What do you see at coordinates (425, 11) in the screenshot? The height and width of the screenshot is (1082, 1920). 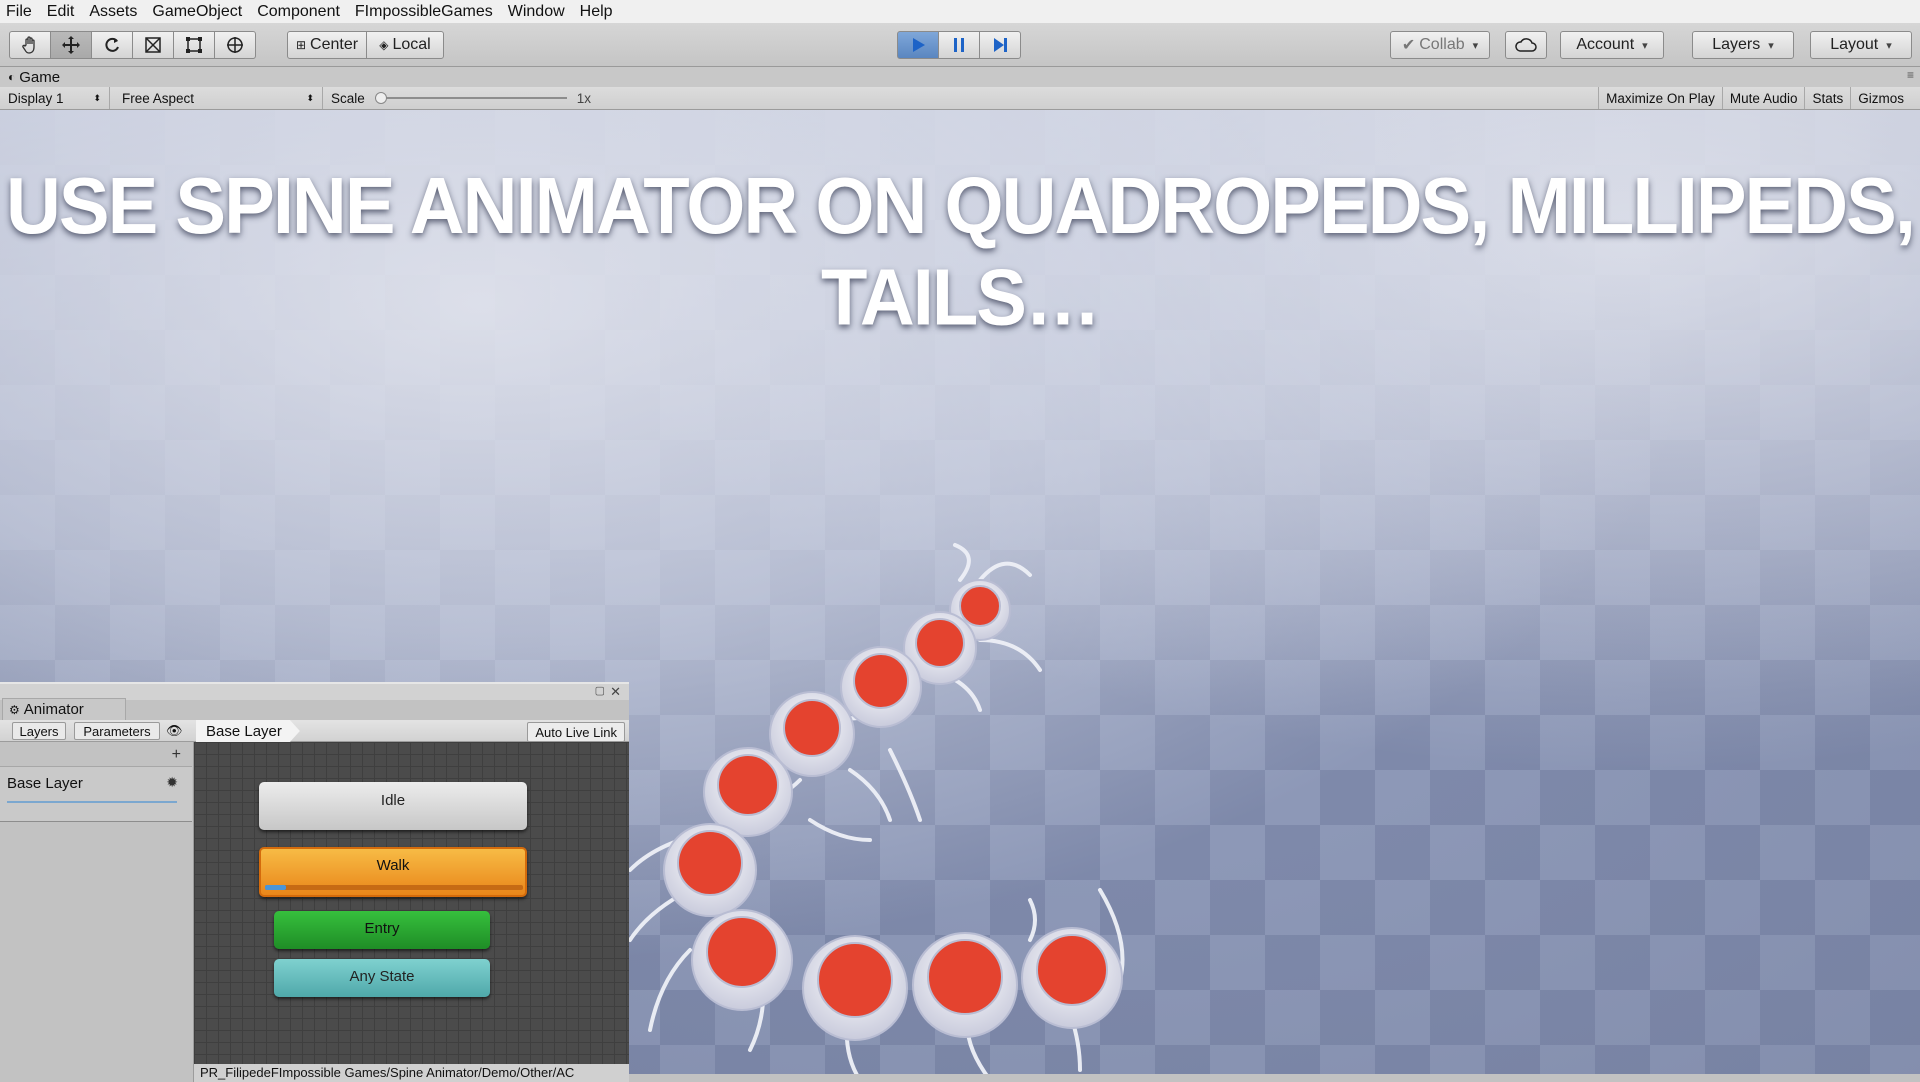 I see `menu-fimpossiblegames: FImpossibleGames` at bounding box center [425, 11].